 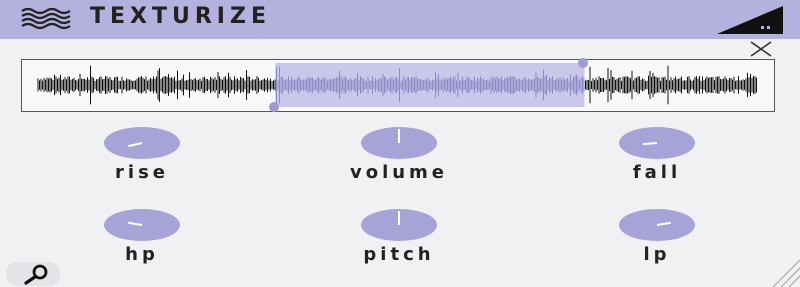 What do you see at coordinates (399, 254) in the screenshot?
I see `pitch-label: pitch` at bounding box center [399, 254].